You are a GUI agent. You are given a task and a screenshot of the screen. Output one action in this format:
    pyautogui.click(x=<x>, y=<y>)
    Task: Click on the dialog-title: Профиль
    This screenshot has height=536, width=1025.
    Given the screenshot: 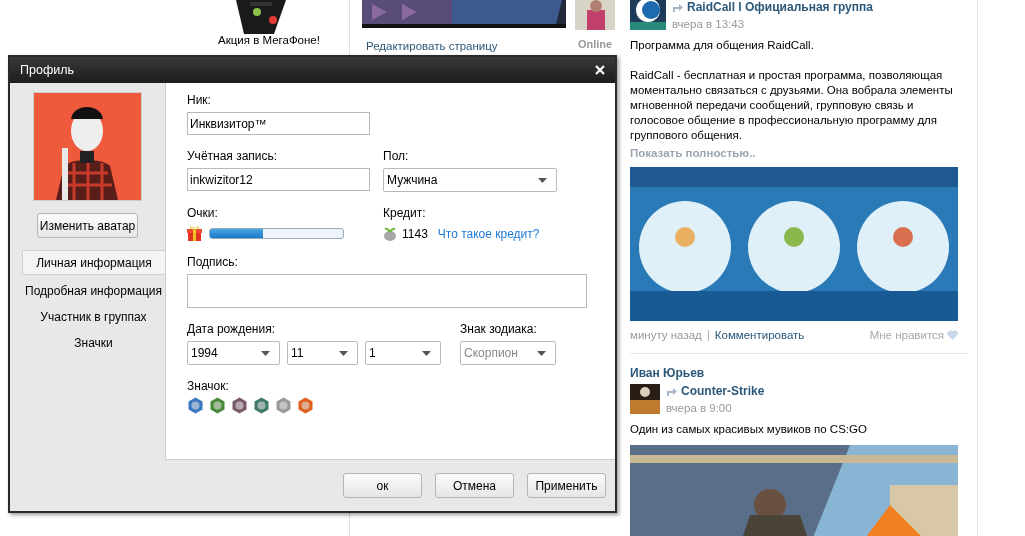 What is the action you would take?
    pyautogui.click(x=47, y=70)
    